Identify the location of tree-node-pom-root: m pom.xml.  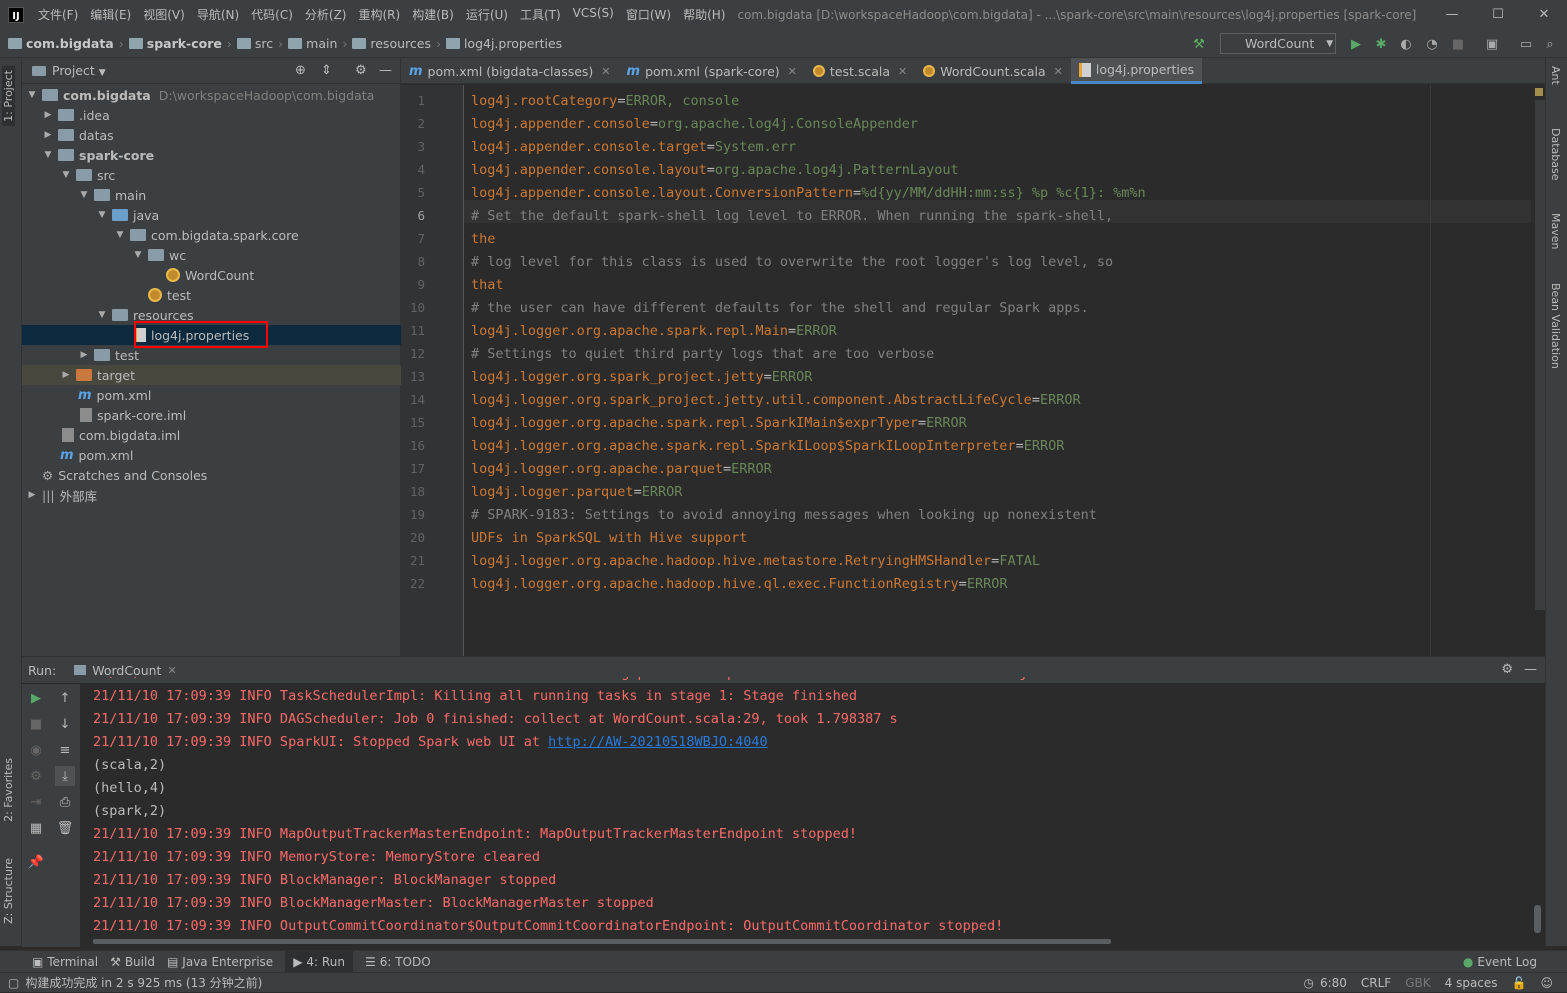
(211, 455).